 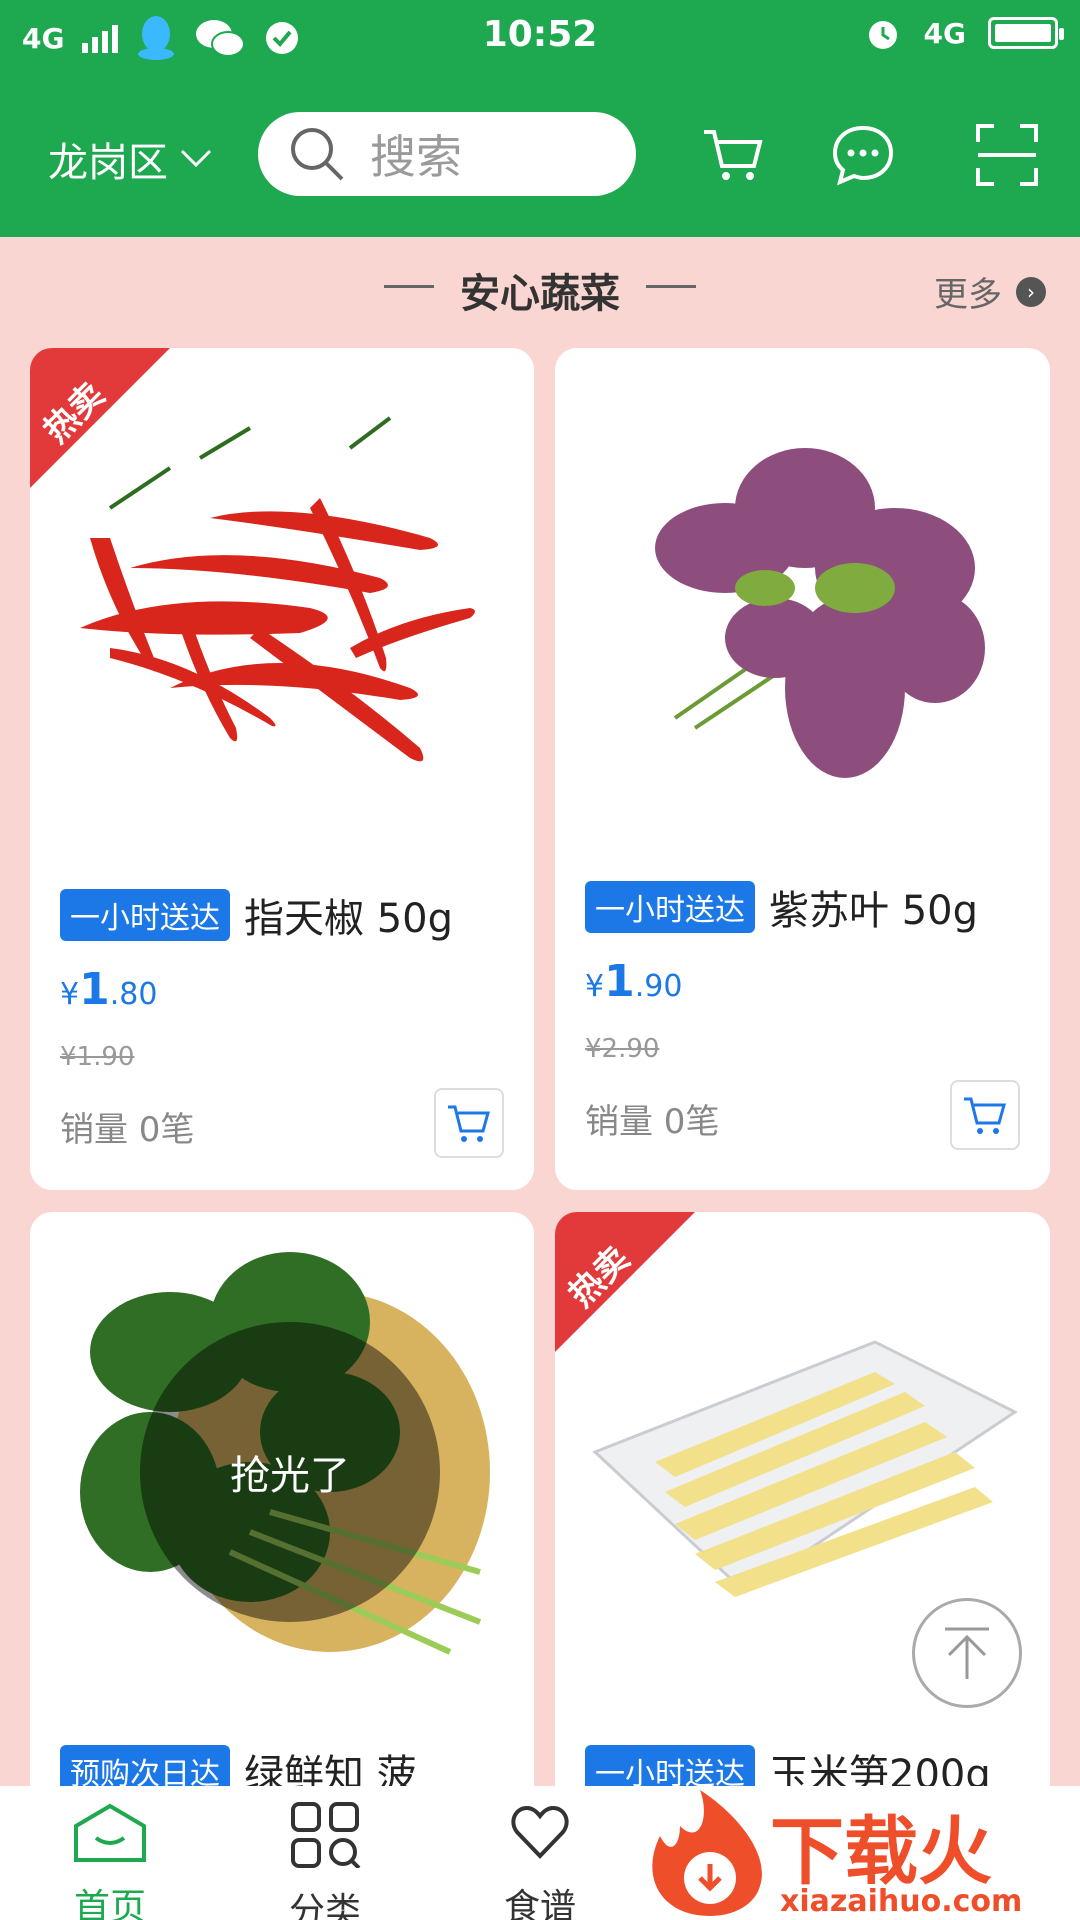 I want to click on sold-out-overlay: 抢光了, so click(x=290, y=1472).